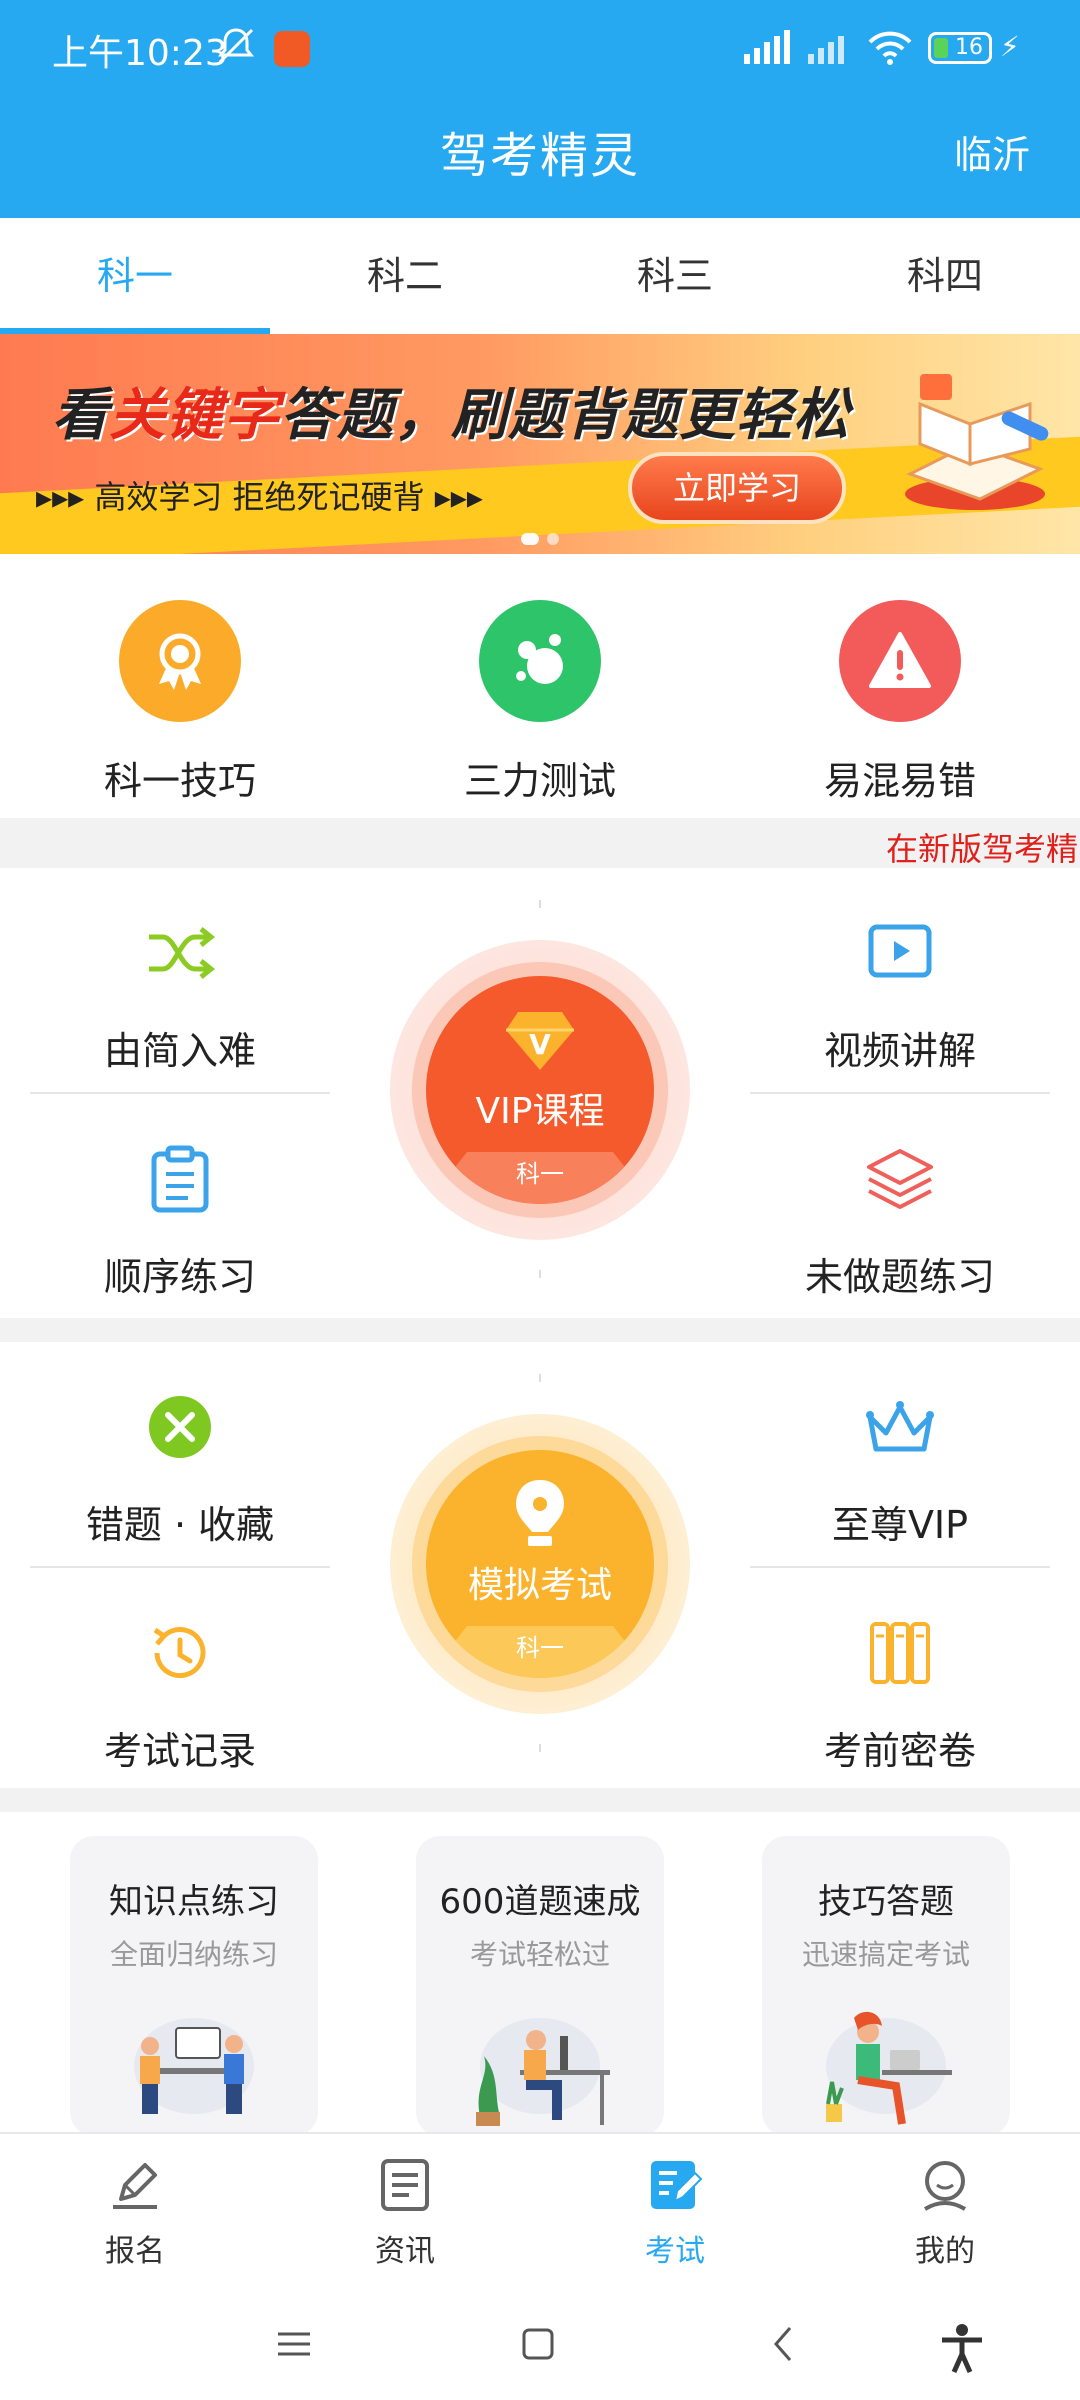  I want to click on binders-icon, so click(900, 1653).